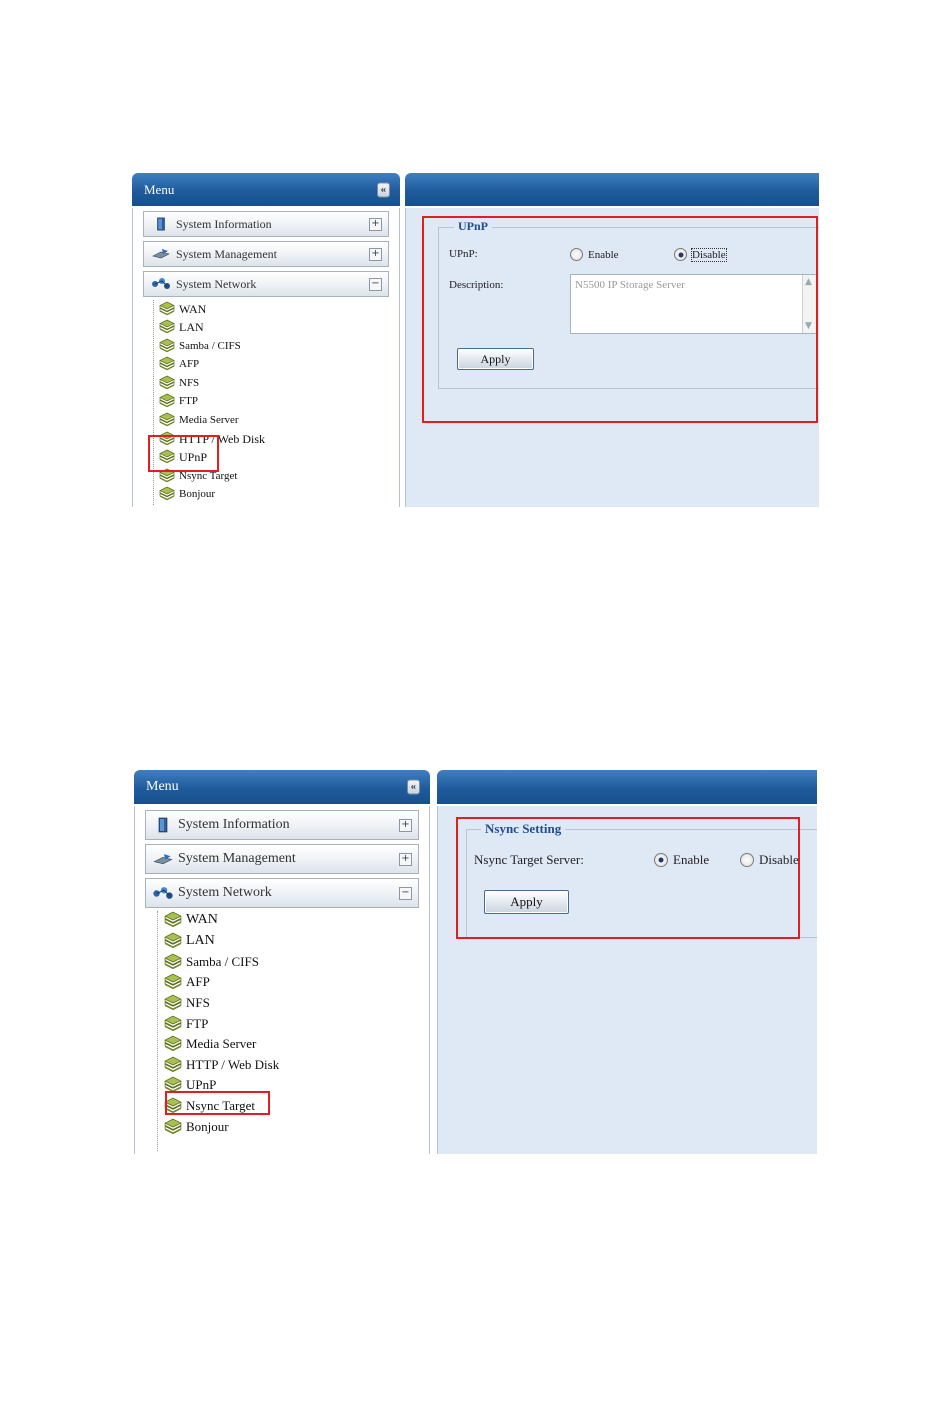 This screenshot has height=1420, width=950. I want to click on highlight-upnp-panel, so click(620, 319).